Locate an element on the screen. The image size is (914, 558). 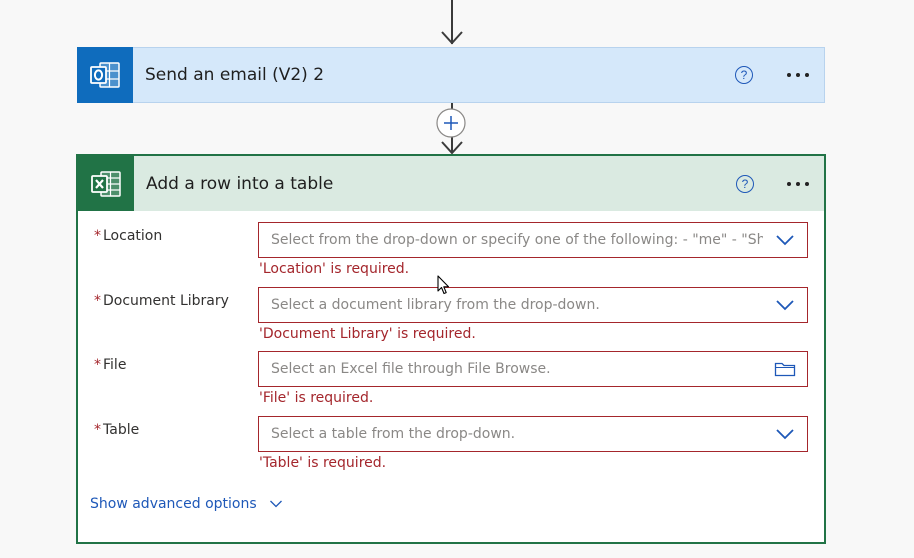
location-dropdown-button is located at coordinates (785, 240).